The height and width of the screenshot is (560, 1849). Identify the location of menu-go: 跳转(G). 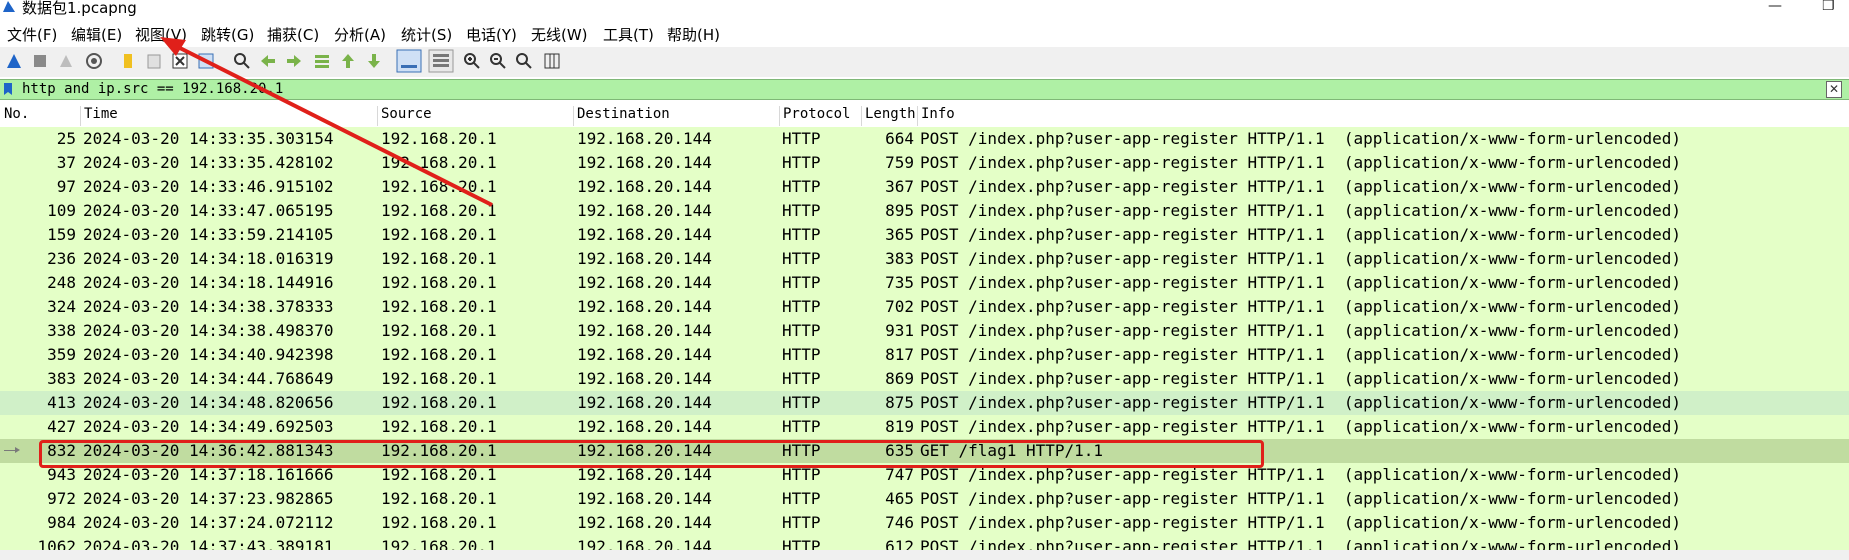
(227, 34).